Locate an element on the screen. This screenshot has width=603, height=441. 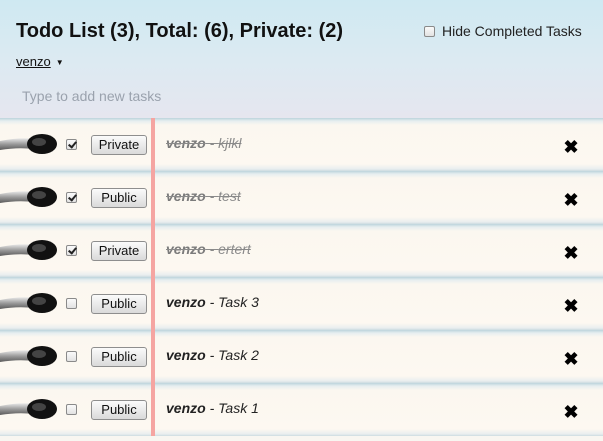
task-title: test is located at coordinates (229, 196).